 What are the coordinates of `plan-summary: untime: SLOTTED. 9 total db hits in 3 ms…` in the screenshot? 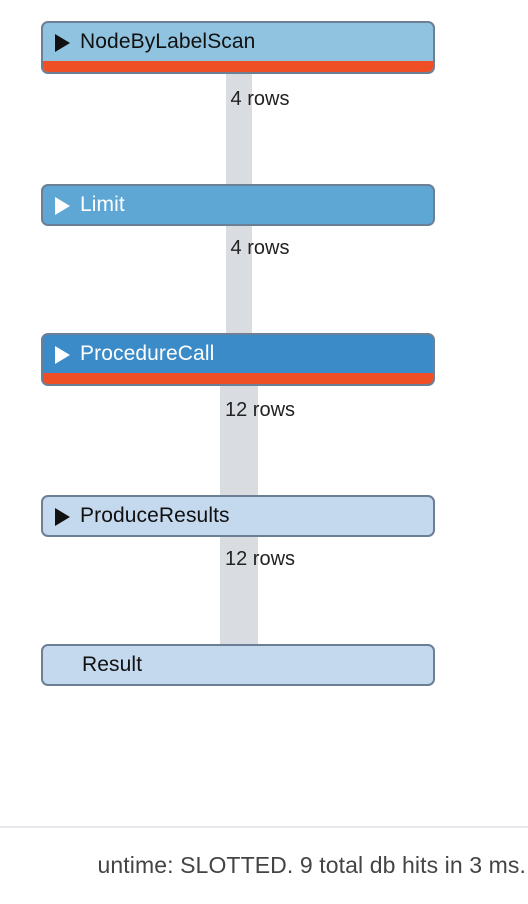 It's located at (311, 865).